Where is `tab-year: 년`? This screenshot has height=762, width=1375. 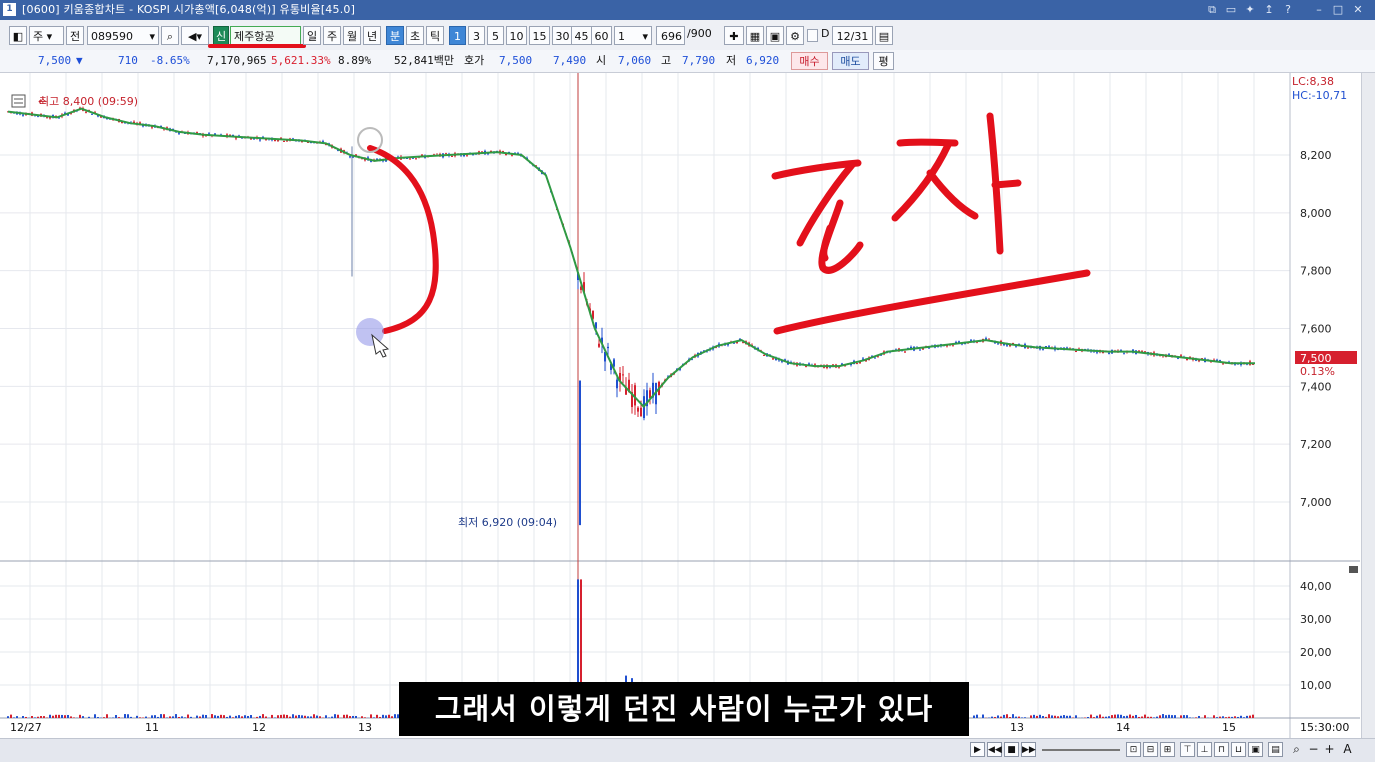
tab-year: 년 is located at coordinates (372, 35).